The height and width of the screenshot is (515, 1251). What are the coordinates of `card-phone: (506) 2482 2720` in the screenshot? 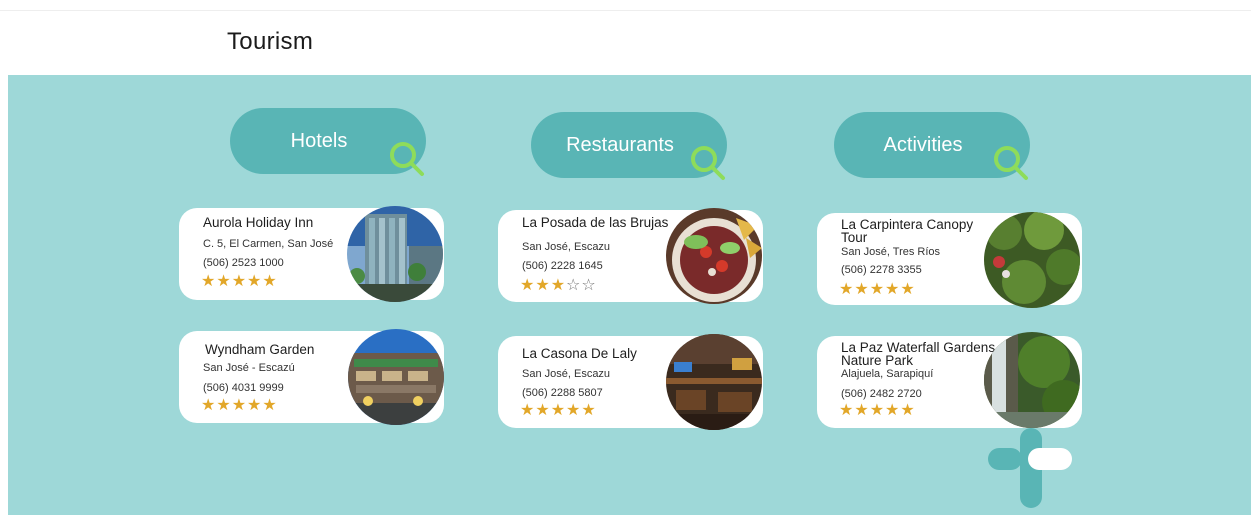 It's located at (881, 394).